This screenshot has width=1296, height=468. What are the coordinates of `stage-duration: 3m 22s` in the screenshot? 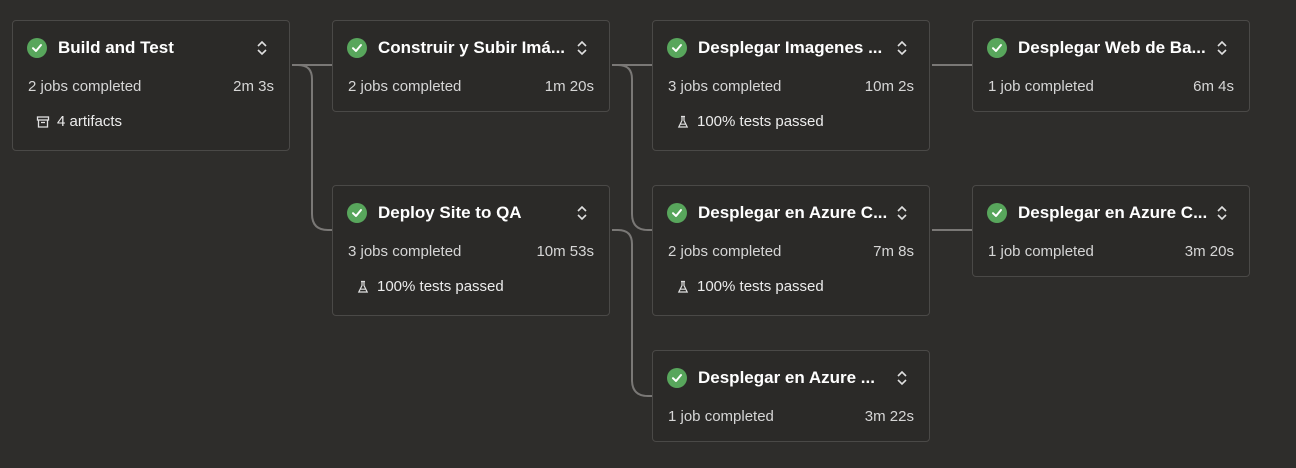 It's located at (889, 416).